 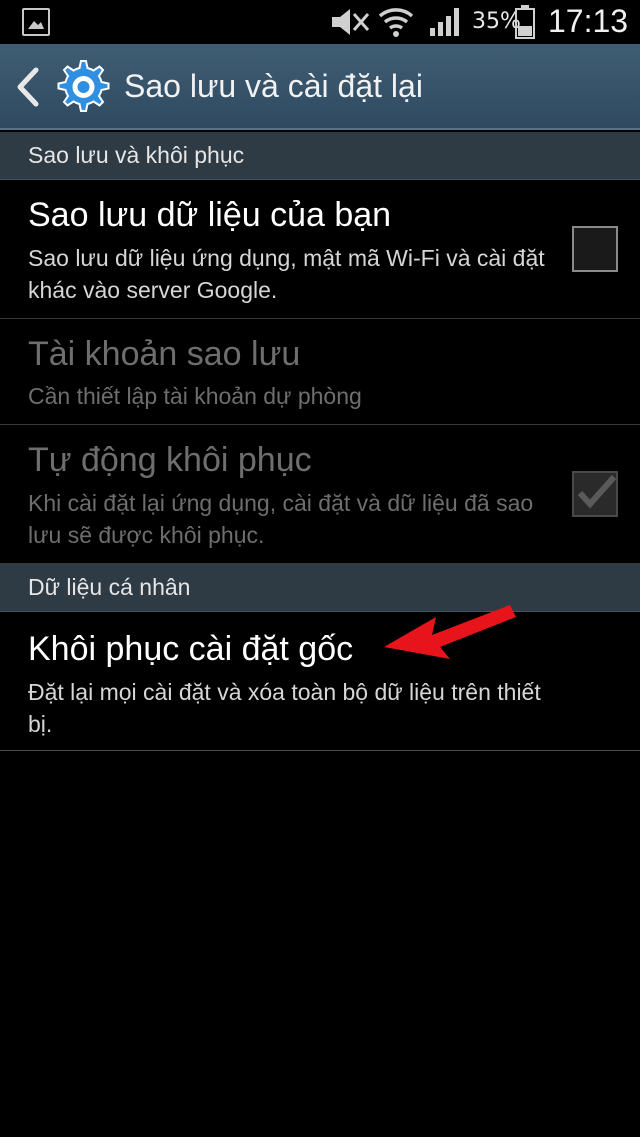 I want to click on section-header-label: Dữ liệu cá nhân, so click(x=109, y=587).